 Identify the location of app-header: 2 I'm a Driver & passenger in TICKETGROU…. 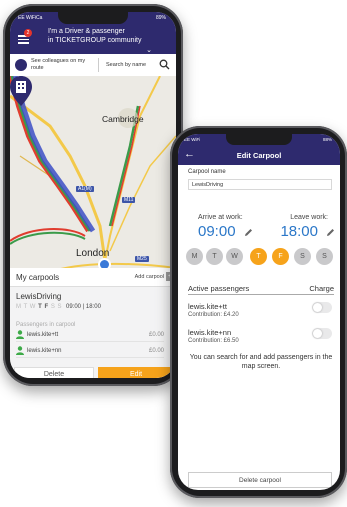
(93, 39).